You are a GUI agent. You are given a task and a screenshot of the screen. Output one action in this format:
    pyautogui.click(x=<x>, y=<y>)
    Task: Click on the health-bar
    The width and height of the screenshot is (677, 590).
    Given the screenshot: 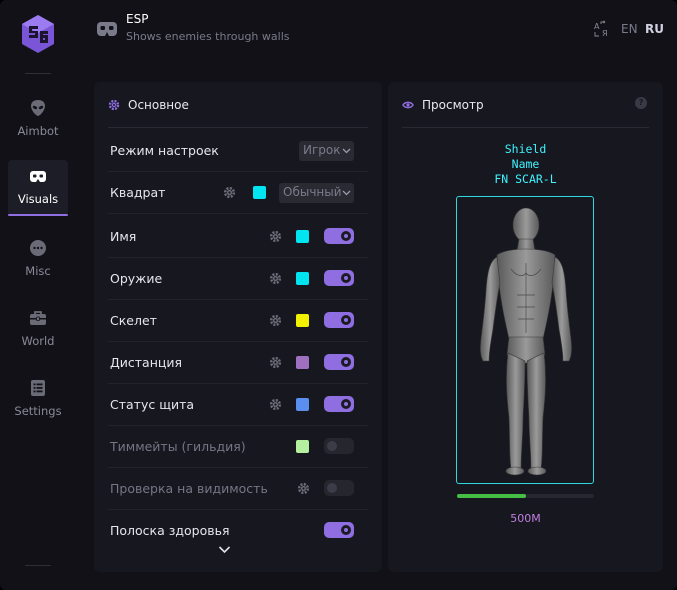 What is the action you would take?
    pyautogui.click(x=525, y=496)
    